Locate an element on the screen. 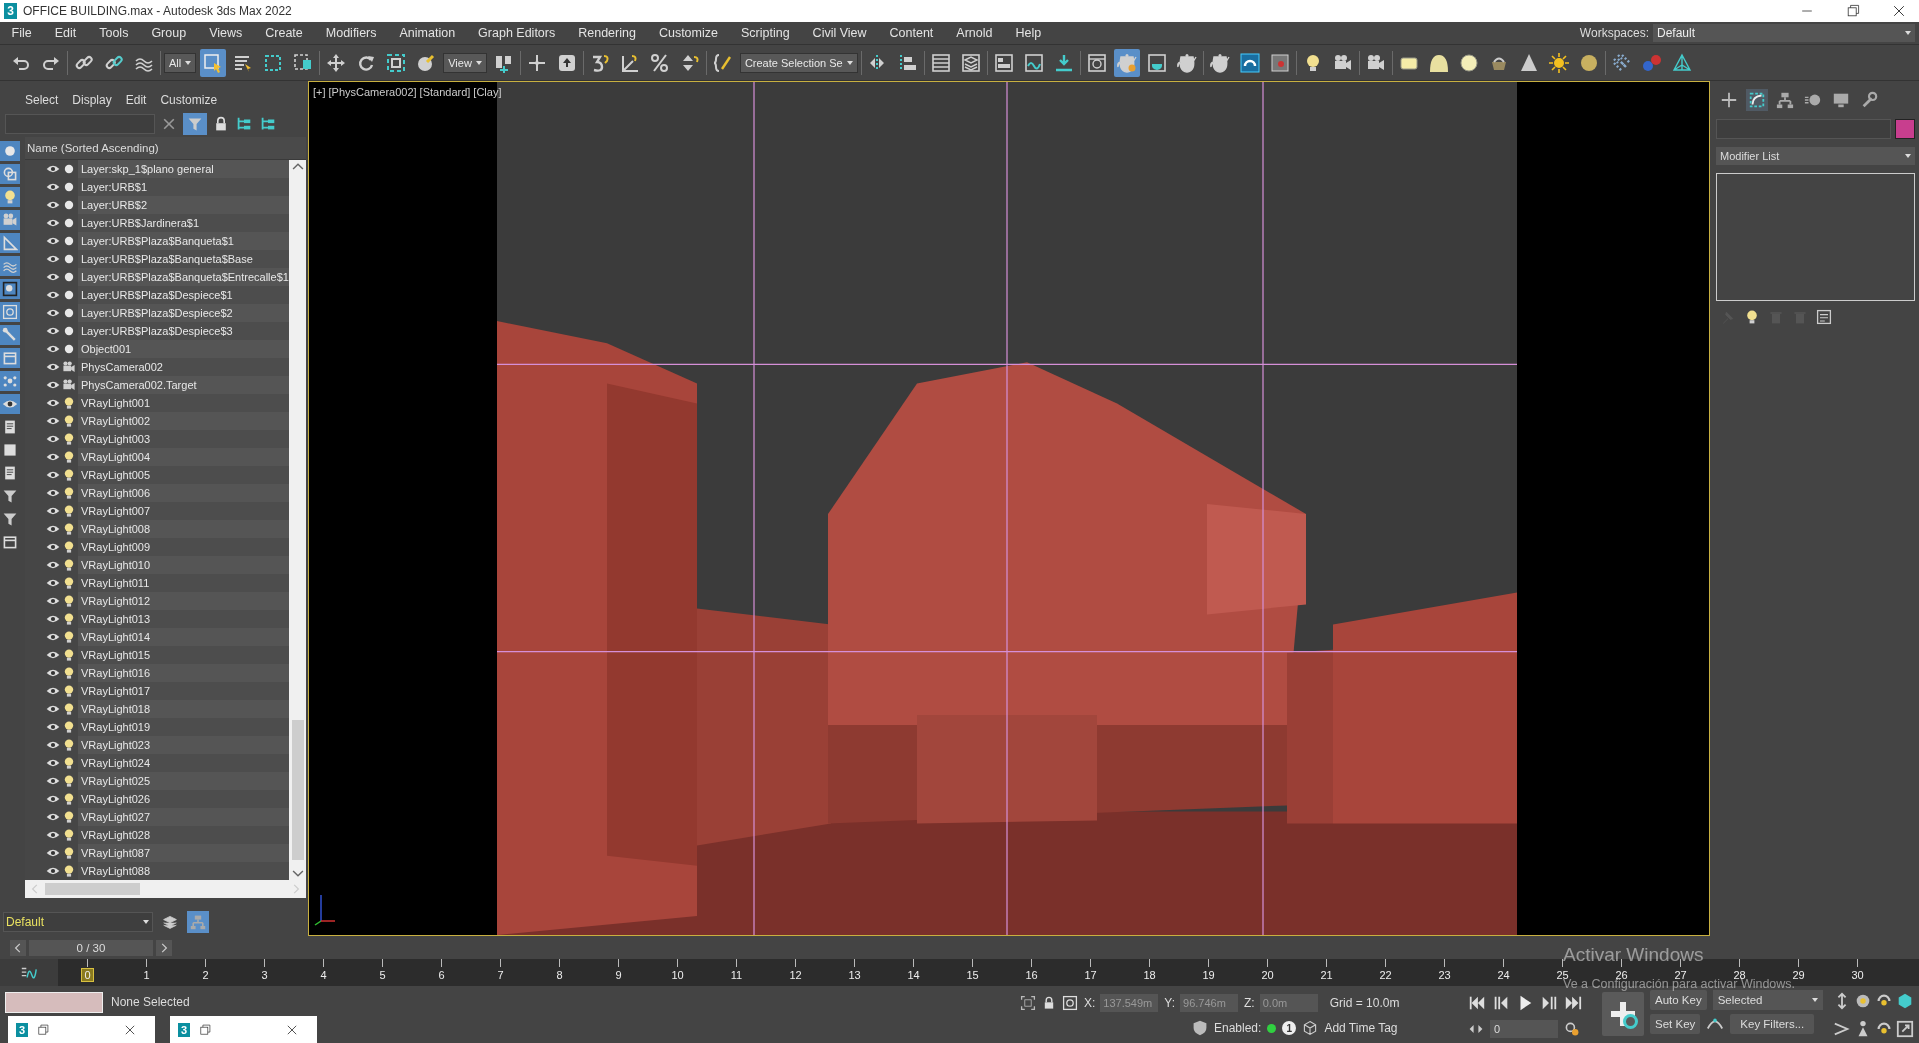 This screenshot has height=1043, width=1919. frame-tick: 27 is located at coordinates (1680, 975).